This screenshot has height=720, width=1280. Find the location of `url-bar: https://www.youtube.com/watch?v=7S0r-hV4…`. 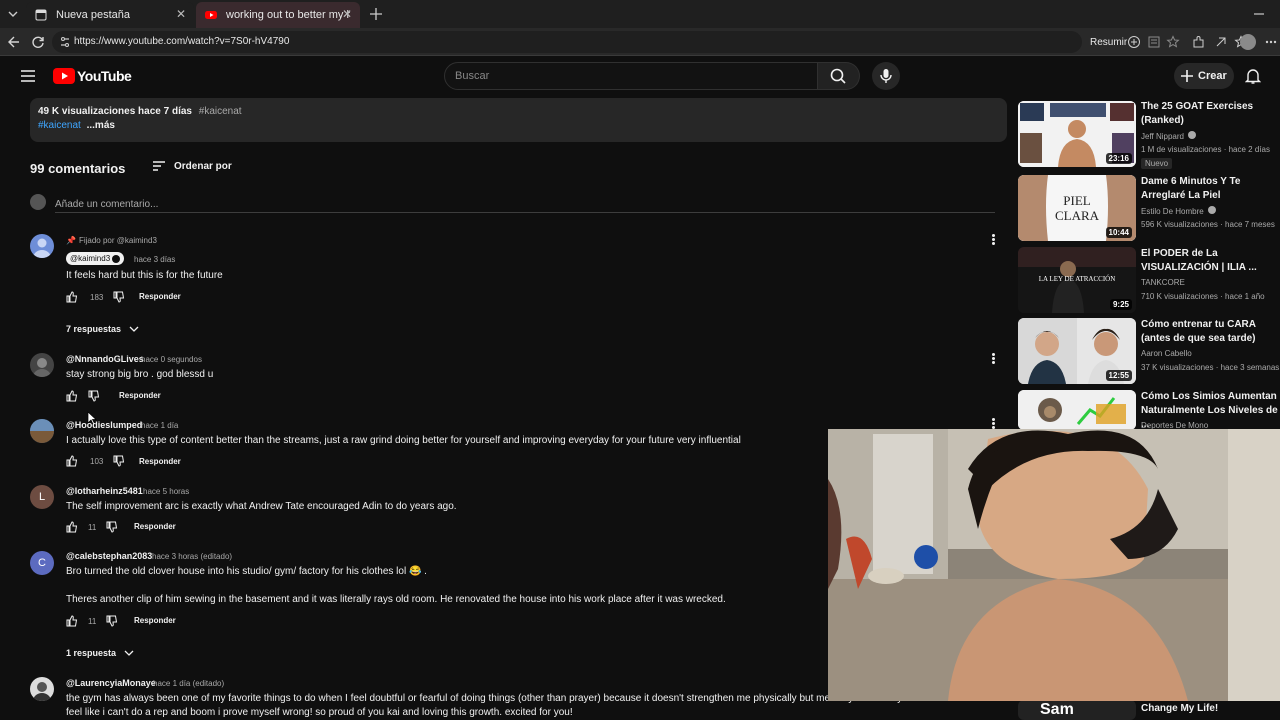

url-bar: https://www.youtube.com/watch?v=7S0r-hV4… is located at coordinates (567, 42).